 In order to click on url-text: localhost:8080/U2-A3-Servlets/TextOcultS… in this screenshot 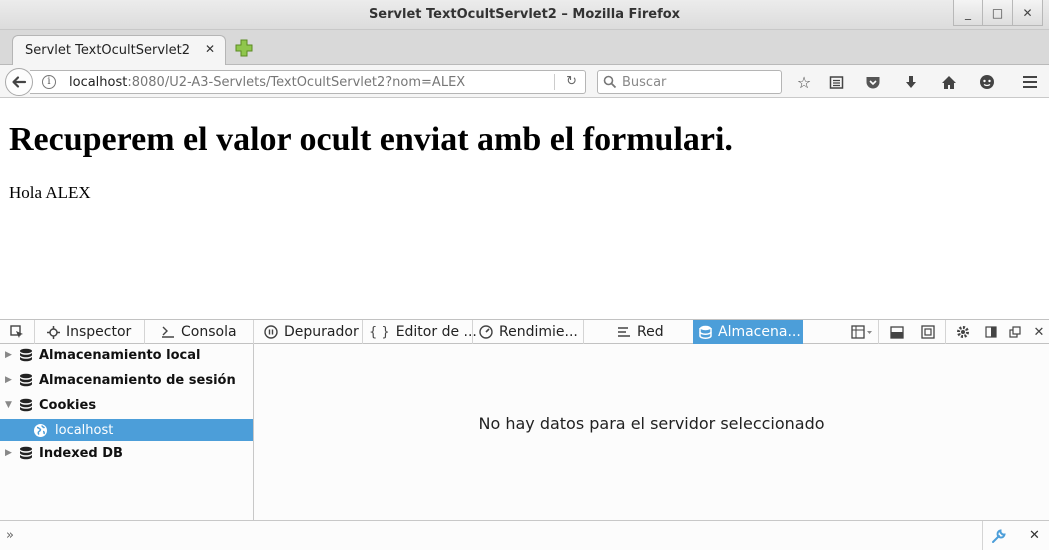, I will do `click(267, 82)`.